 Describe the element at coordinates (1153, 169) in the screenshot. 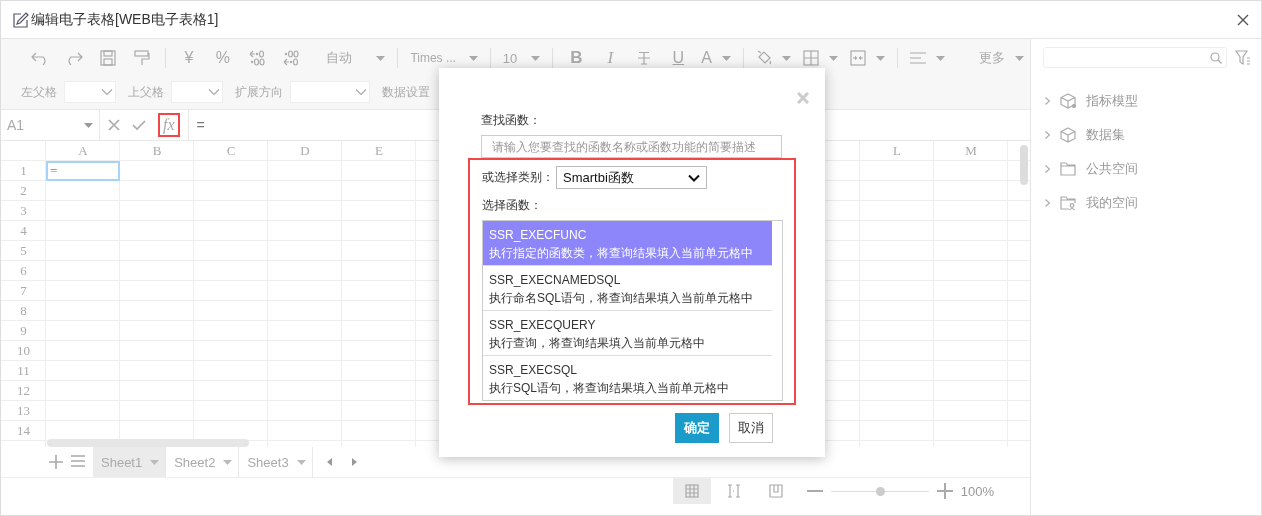

I see `tree-item: 公共空间` at that location.